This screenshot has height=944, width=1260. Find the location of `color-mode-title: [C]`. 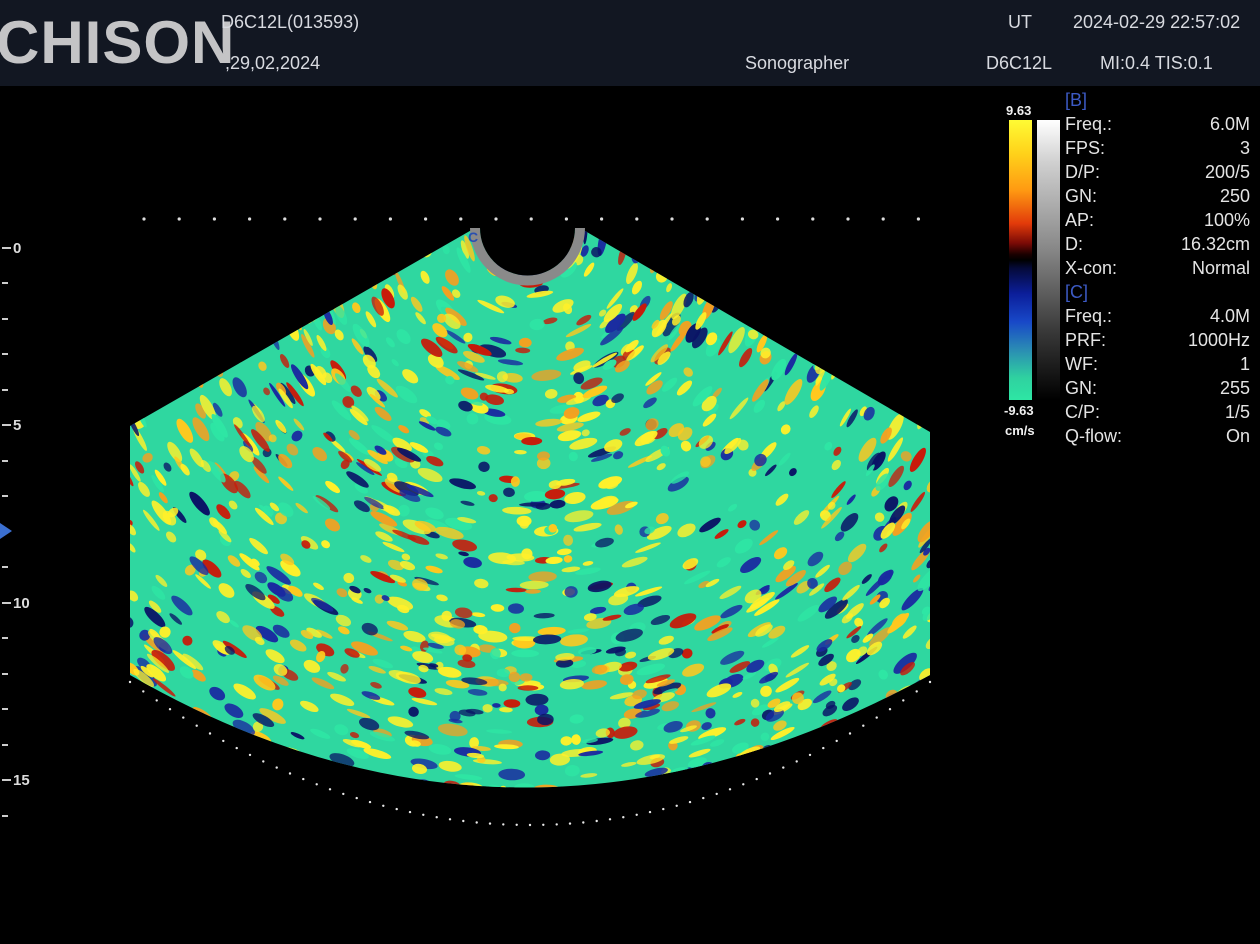

color-mode-title: [C] is located at coordinates (1077, 292).